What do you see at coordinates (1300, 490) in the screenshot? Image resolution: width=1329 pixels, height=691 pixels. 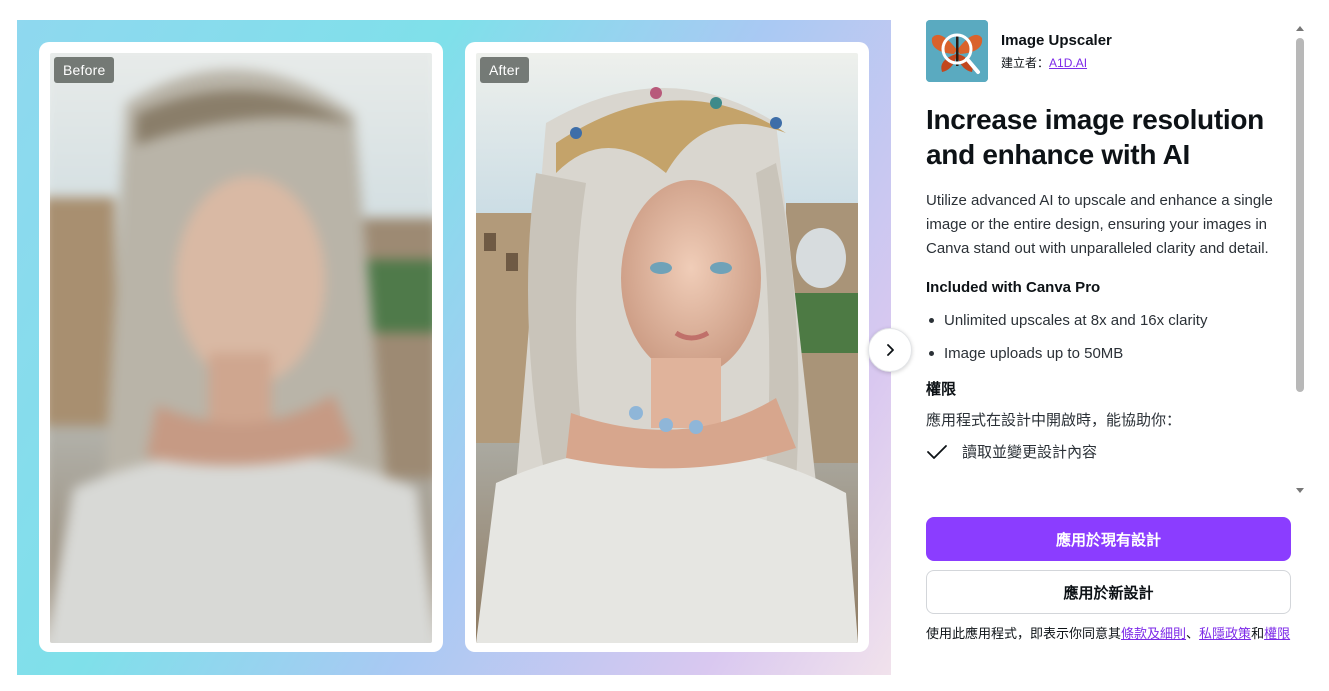 I see `scroll-down-arrow-icon` at bounding box center [1300, 490].